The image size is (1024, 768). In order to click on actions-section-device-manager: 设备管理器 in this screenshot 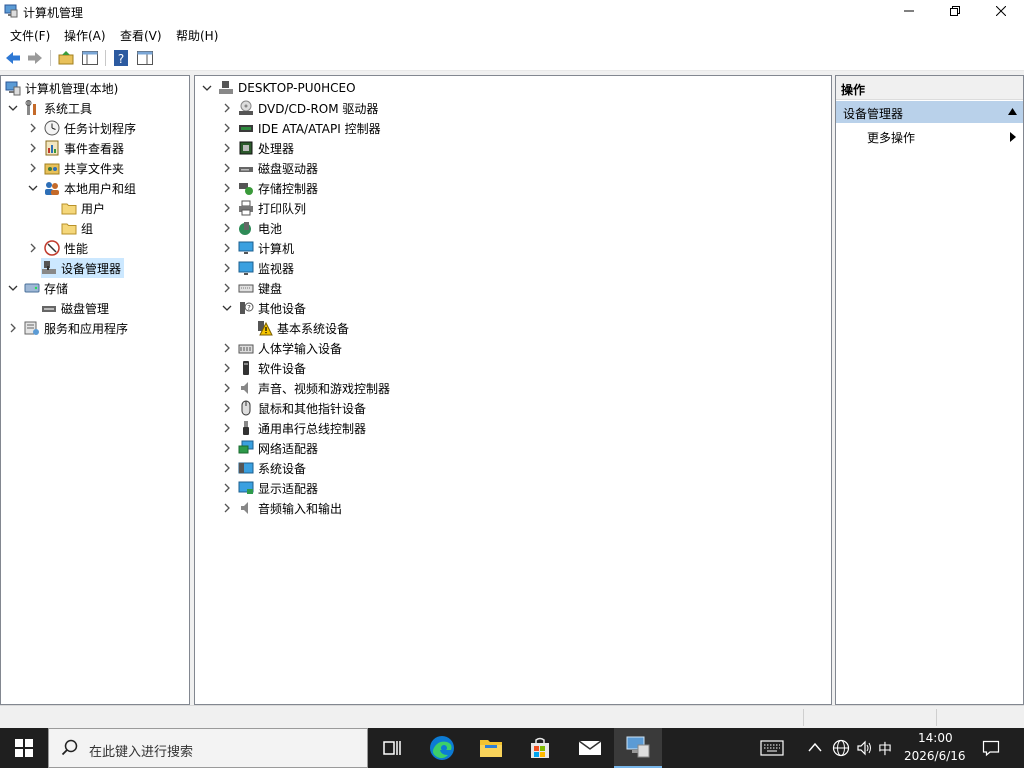, I will do `click(929, 112)`.